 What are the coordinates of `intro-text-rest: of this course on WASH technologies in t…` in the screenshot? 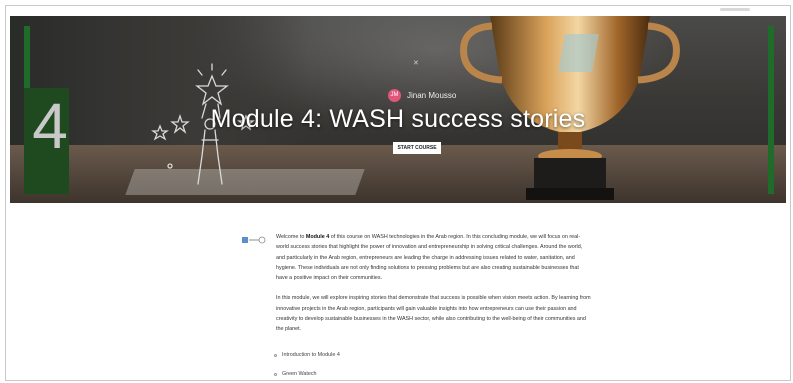 It's located at (429, 258).